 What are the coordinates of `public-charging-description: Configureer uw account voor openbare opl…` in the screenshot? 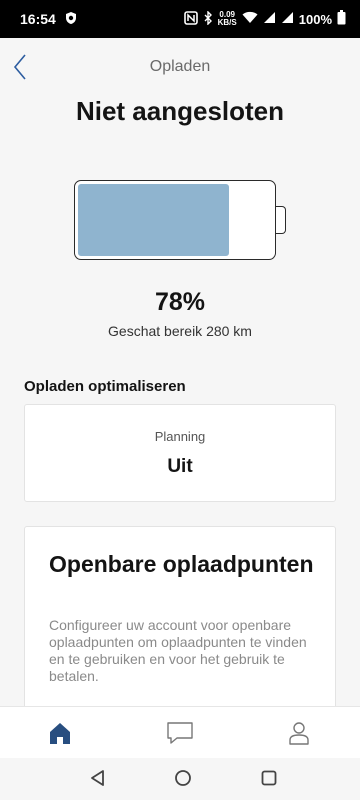 It's located at (178, 650).